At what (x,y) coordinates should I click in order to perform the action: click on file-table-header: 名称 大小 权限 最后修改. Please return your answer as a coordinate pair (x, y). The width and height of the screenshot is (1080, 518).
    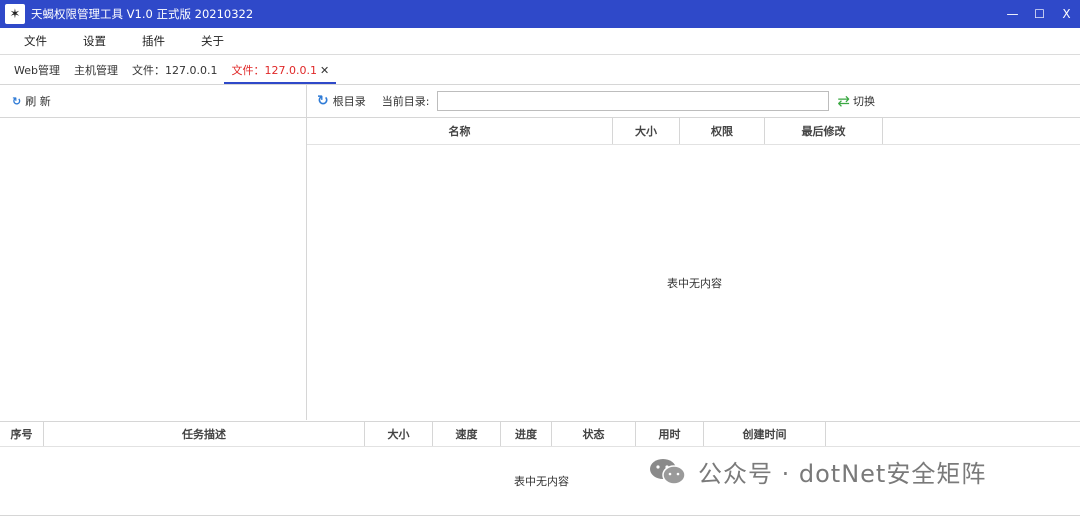
    Looking at the image, I should click on (693, 131).